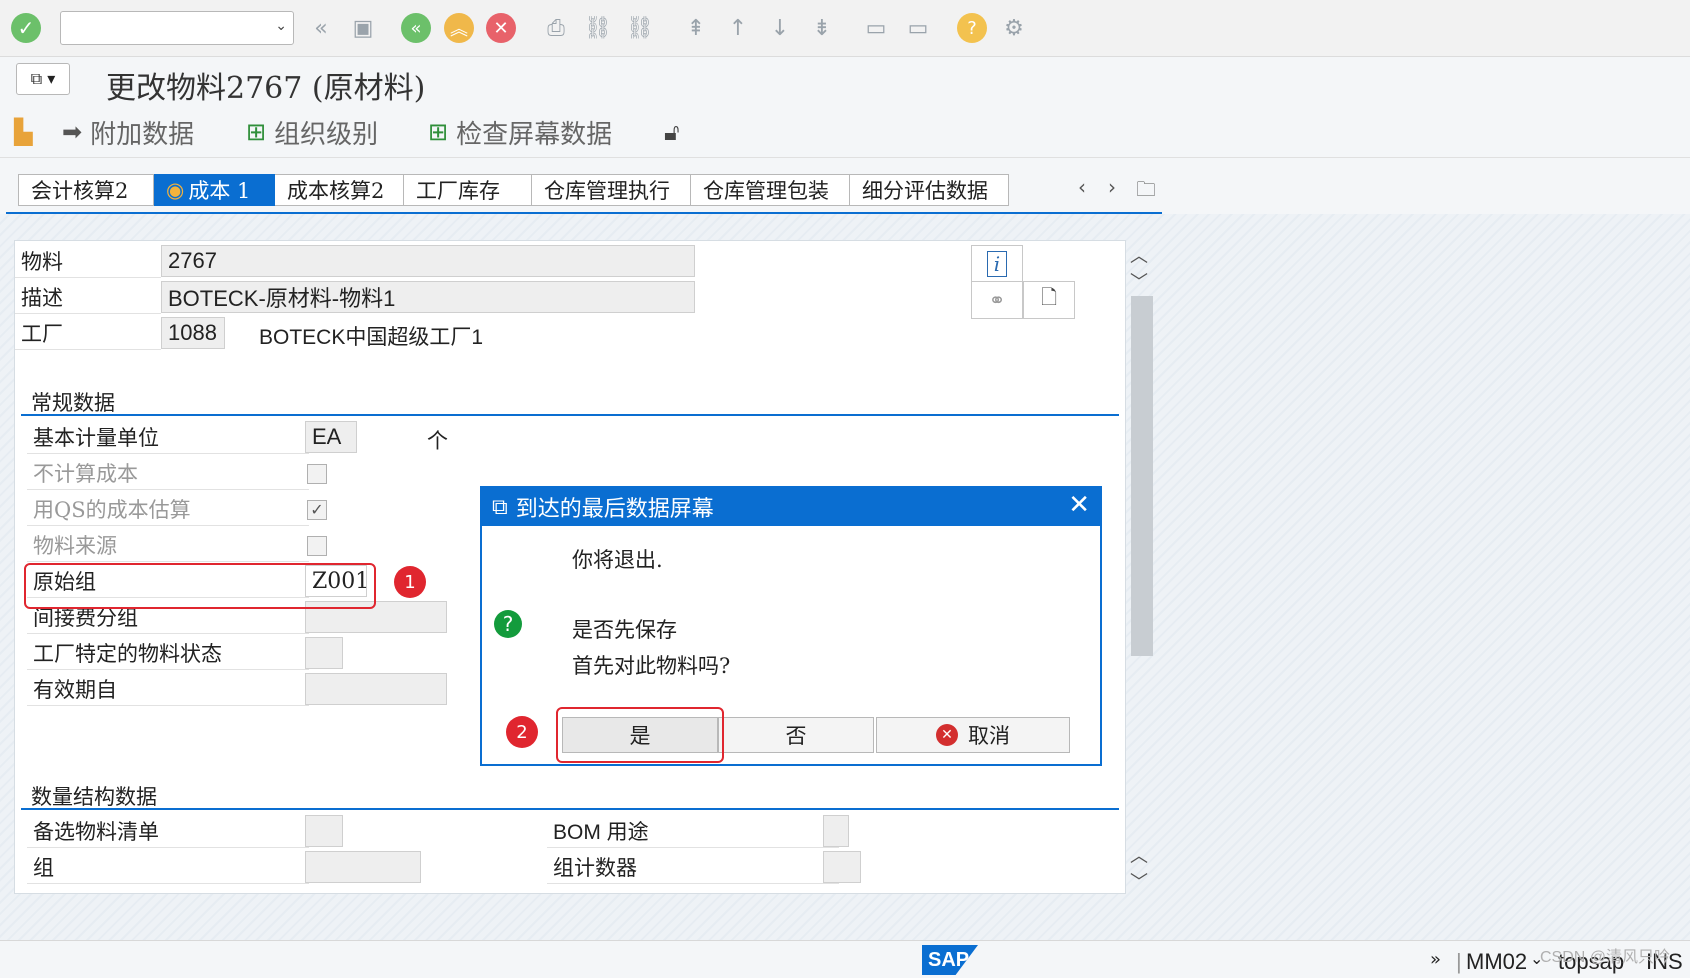 This screenshot has width=1690, height=978. I want to click on group-field, so click(363, 867).